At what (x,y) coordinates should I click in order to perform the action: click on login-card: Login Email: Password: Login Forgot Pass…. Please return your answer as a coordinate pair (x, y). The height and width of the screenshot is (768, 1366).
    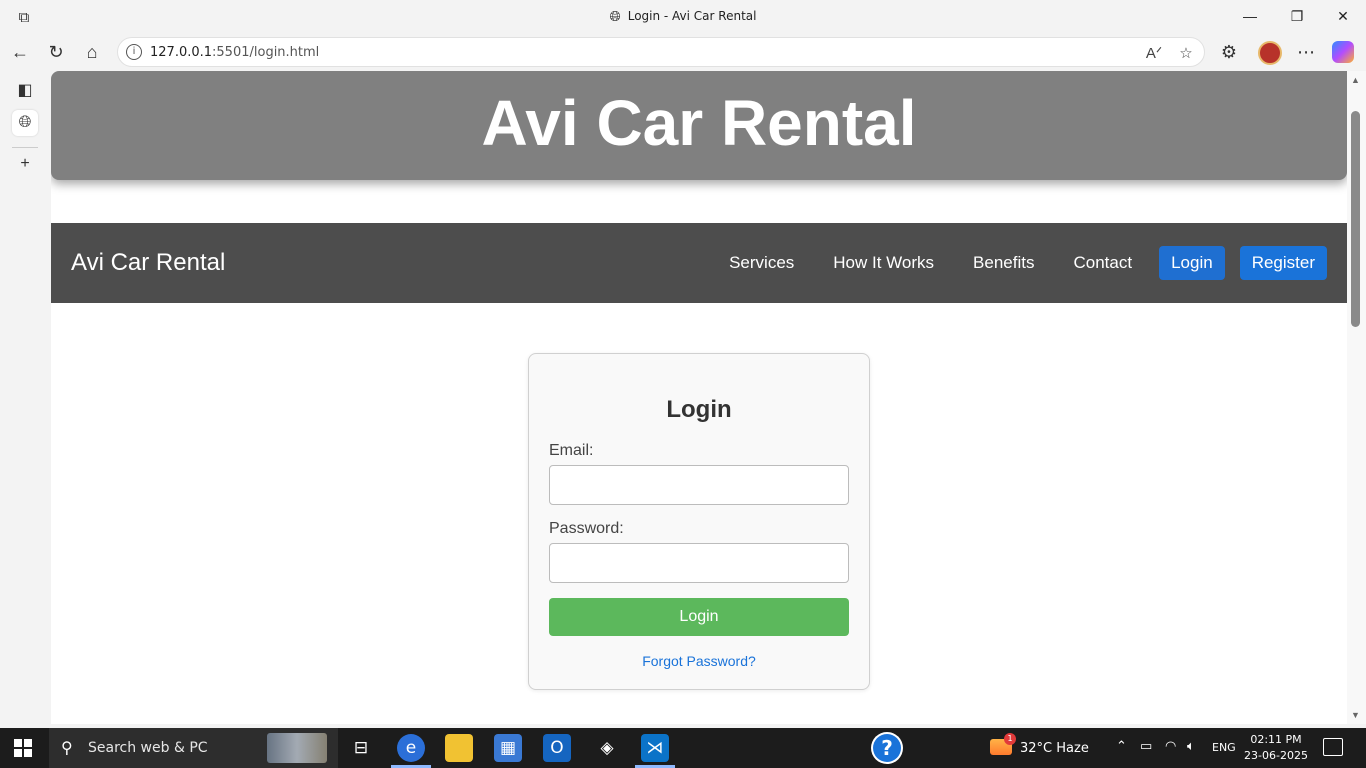
    Looking at the image, I should click on (699, 521).